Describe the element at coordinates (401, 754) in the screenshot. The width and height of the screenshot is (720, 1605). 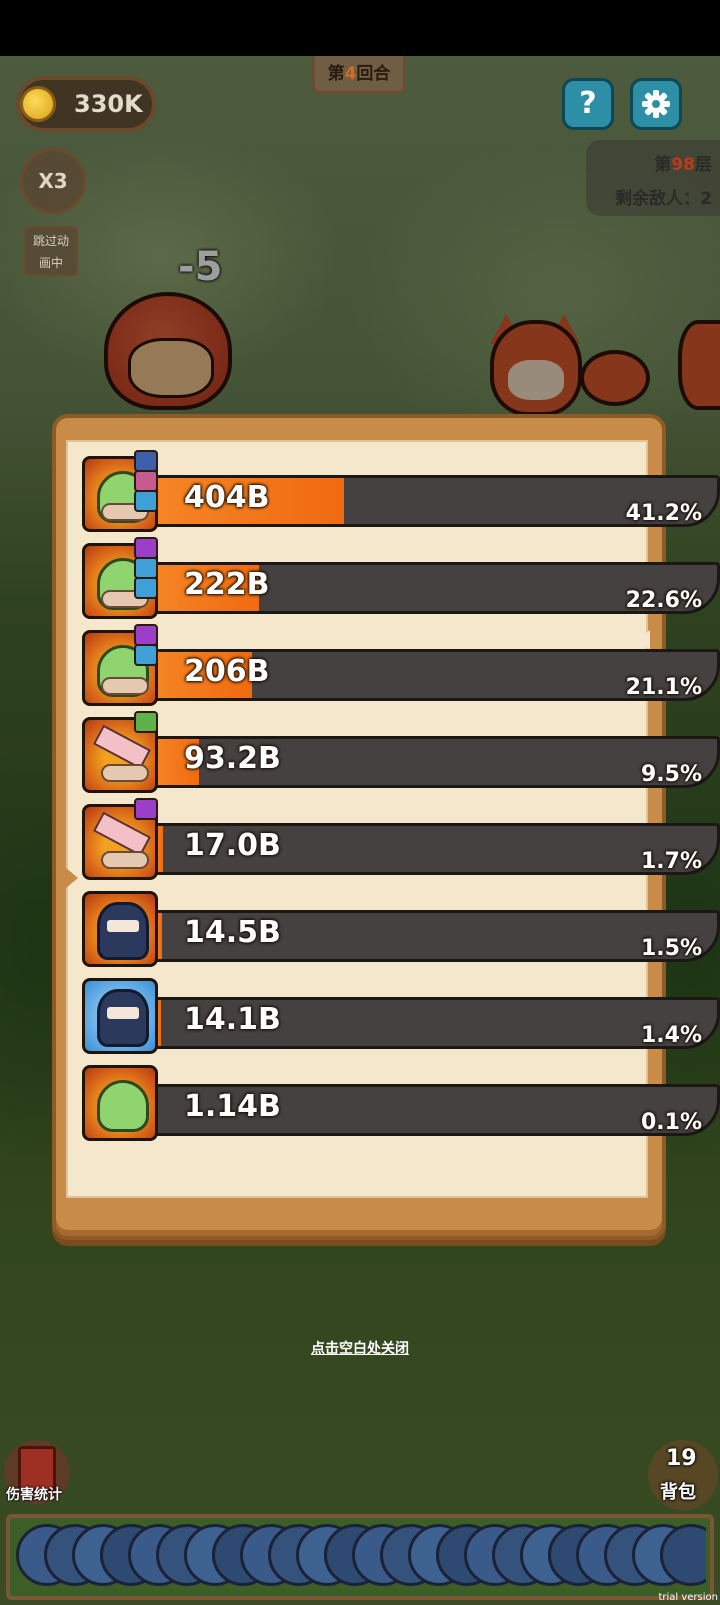
I see `damage-row: 93.2B 9.5%` at that location.